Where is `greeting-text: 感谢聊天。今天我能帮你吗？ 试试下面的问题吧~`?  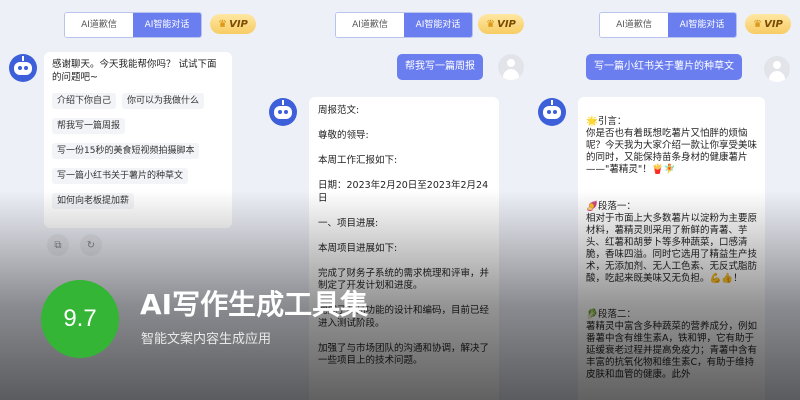
greeting-text: 感谢聊天。今天我能帮你吗？ 试试下面的问题吧~ is located at coordinates (134, 71).